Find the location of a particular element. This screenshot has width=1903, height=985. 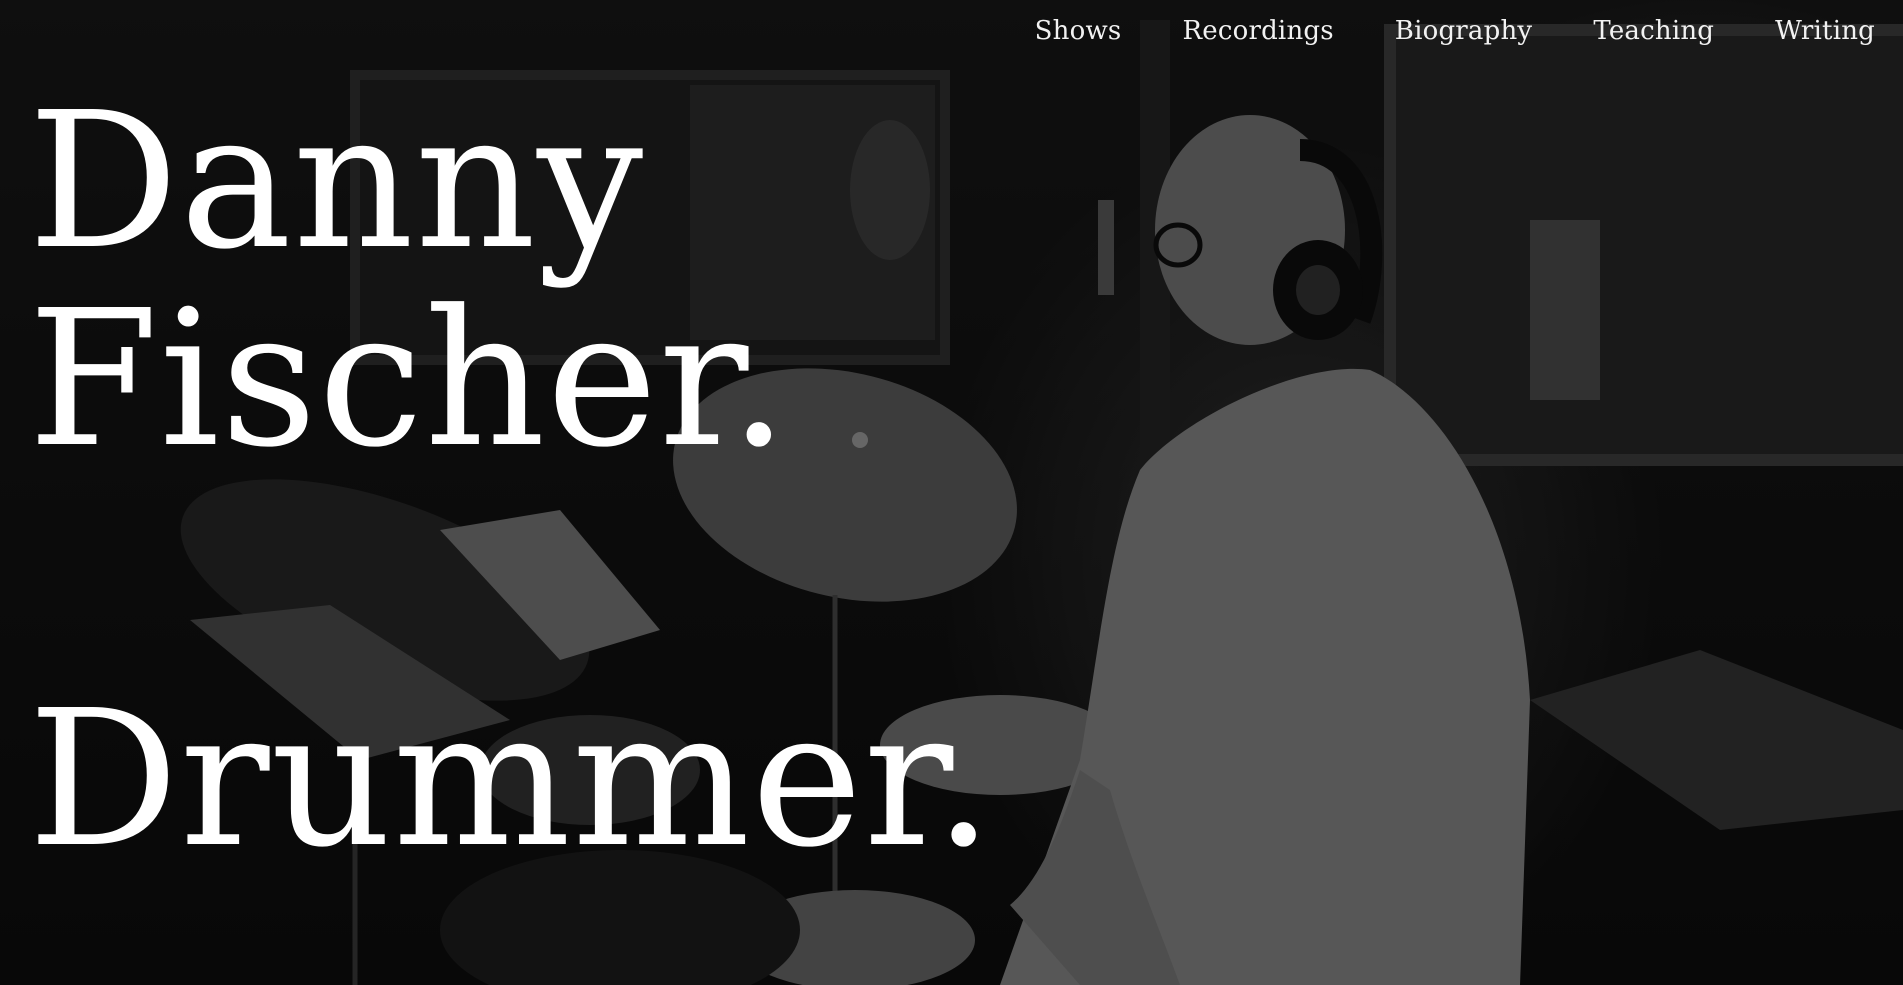

nav-item-writing: Writing is located at coordinates (1825, 31).